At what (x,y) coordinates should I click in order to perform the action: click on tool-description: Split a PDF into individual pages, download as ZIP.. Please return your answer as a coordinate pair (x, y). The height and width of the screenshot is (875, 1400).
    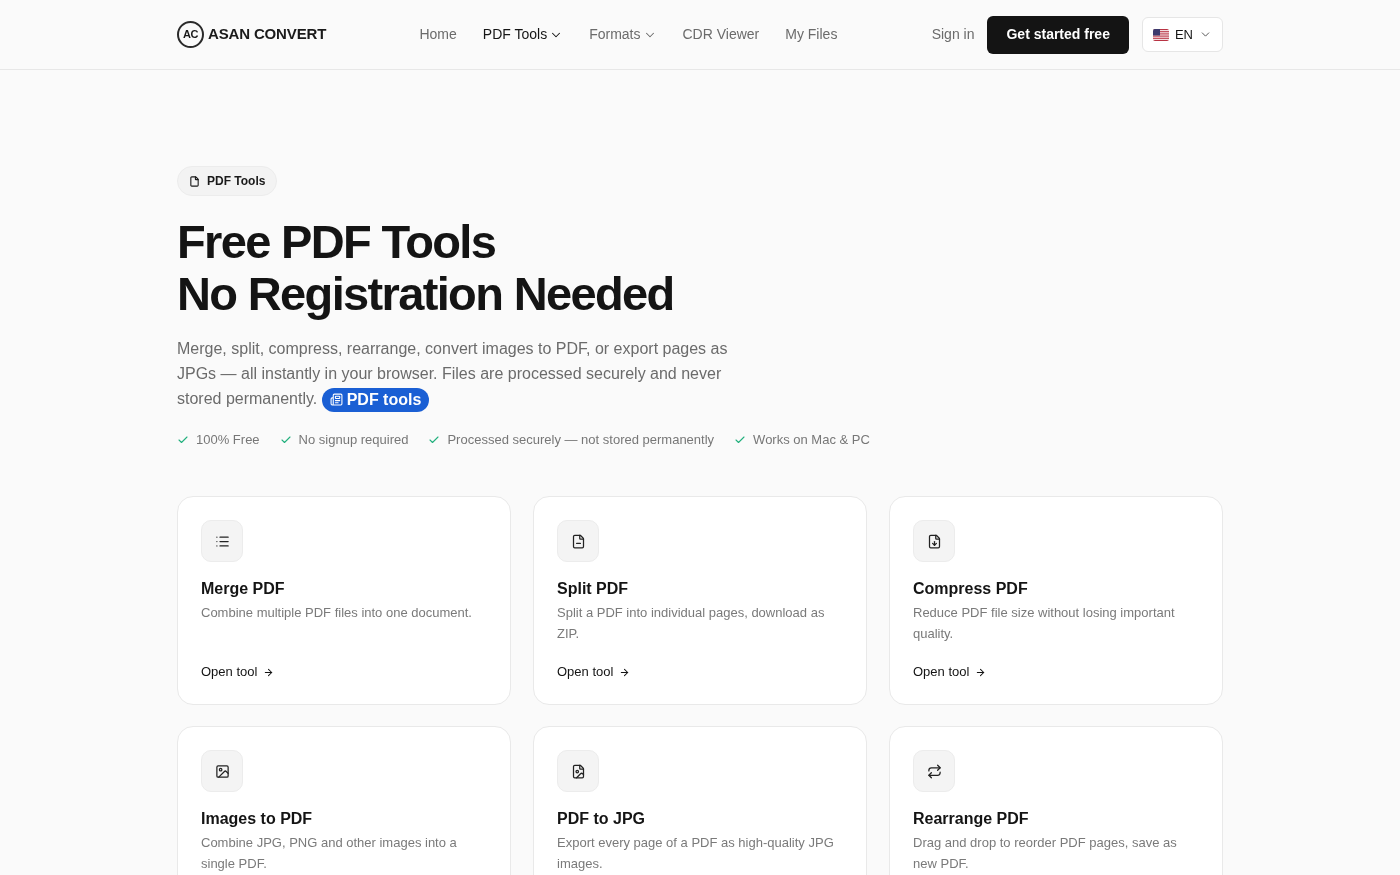
    Looking at the image, I should click on (691, 624).